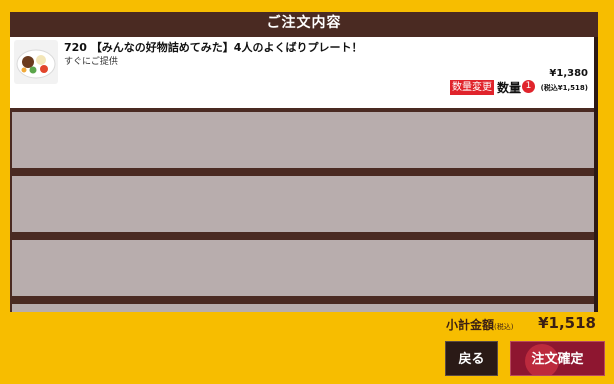  I want to click on confirm-order-label: 注文確定, so click(557, 359).